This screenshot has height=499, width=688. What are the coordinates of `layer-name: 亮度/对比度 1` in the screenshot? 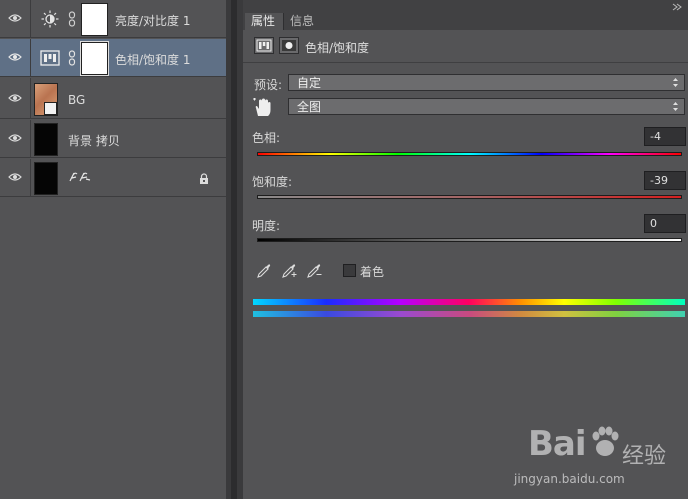 It's located at (153, 20).